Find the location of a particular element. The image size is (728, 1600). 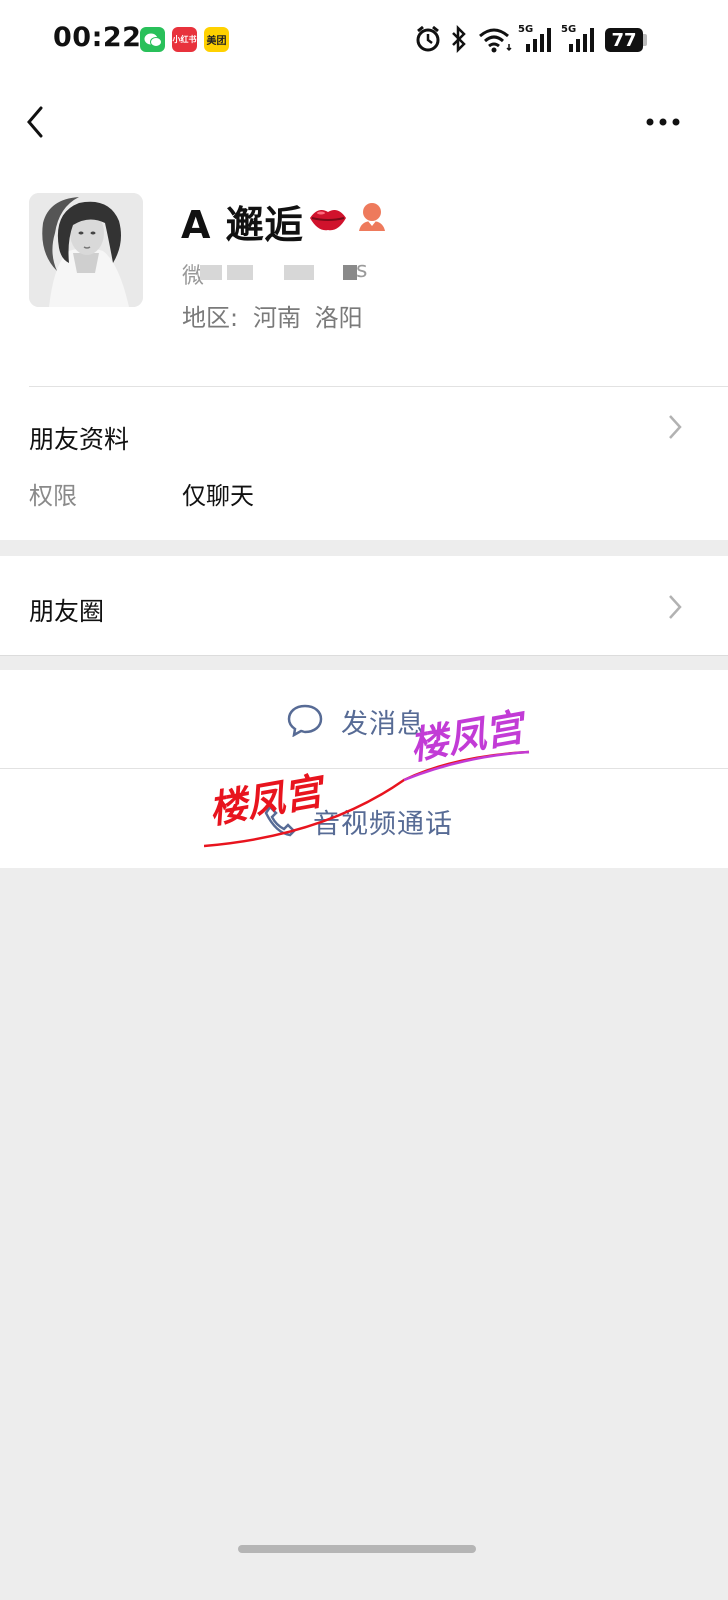

permission-label: 权限 is located at coordinates (53, 496).